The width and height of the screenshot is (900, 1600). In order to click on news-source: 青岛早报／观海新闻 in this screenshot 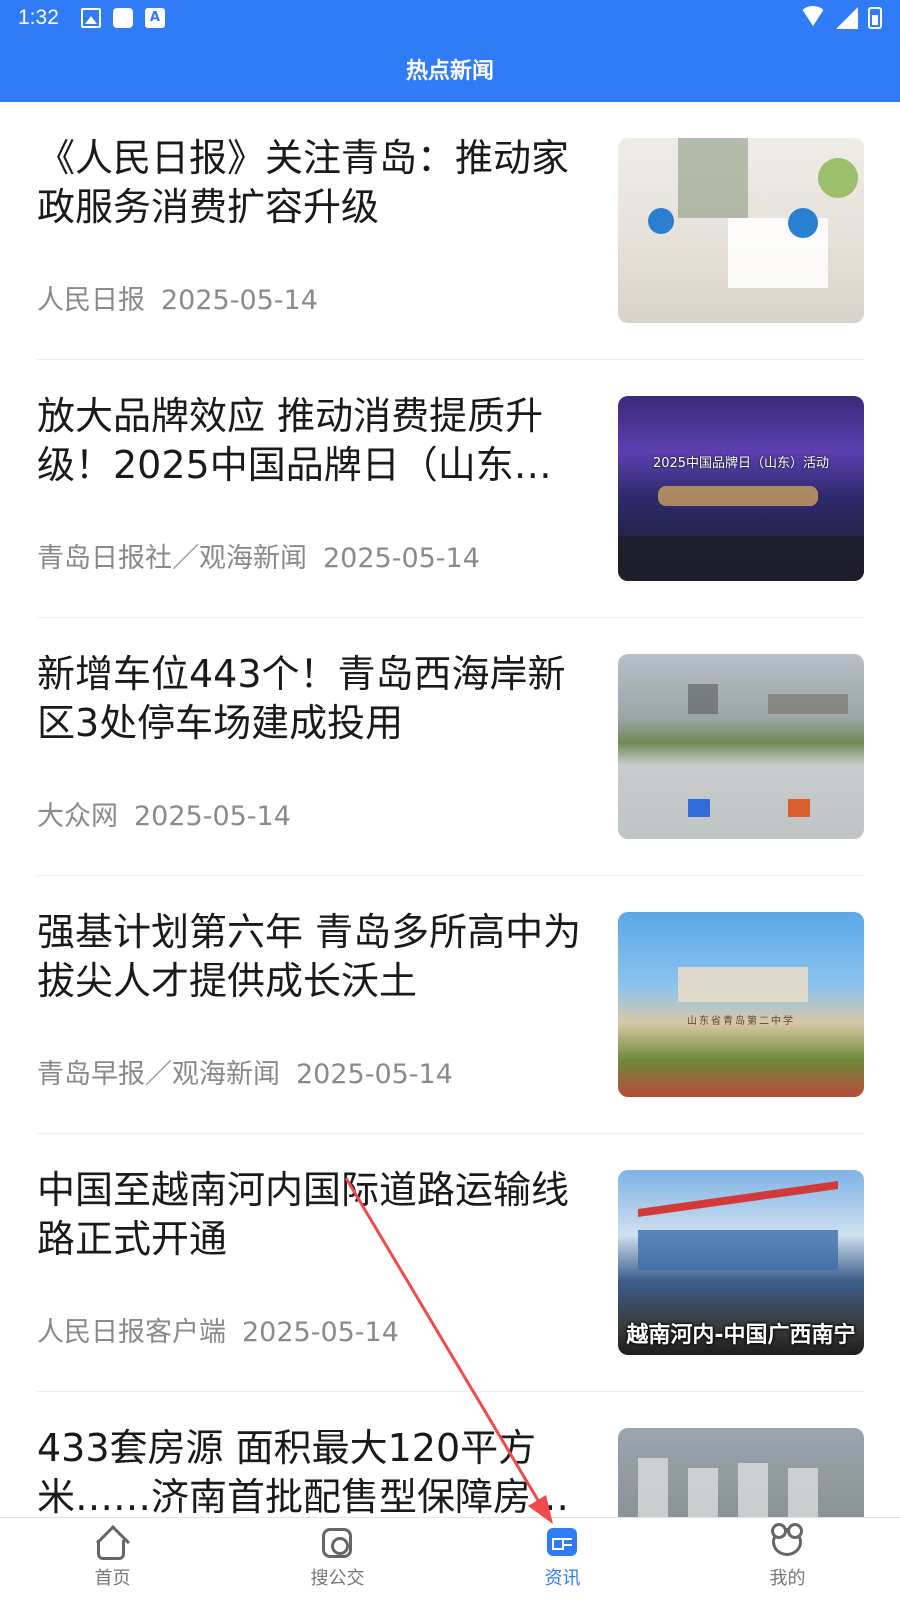, I will do `click(158, 1074)`.